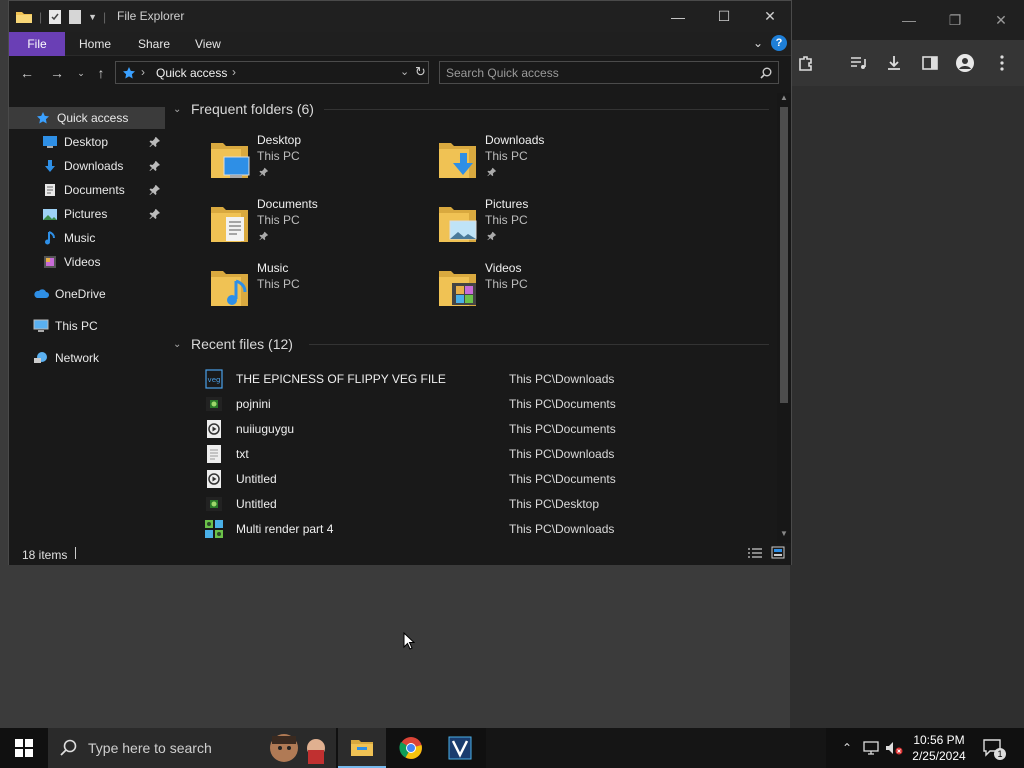  What do you see at coordinates (806, 63) in the screenshot?
I see `extension-icon` at bounding box center [806, 63].